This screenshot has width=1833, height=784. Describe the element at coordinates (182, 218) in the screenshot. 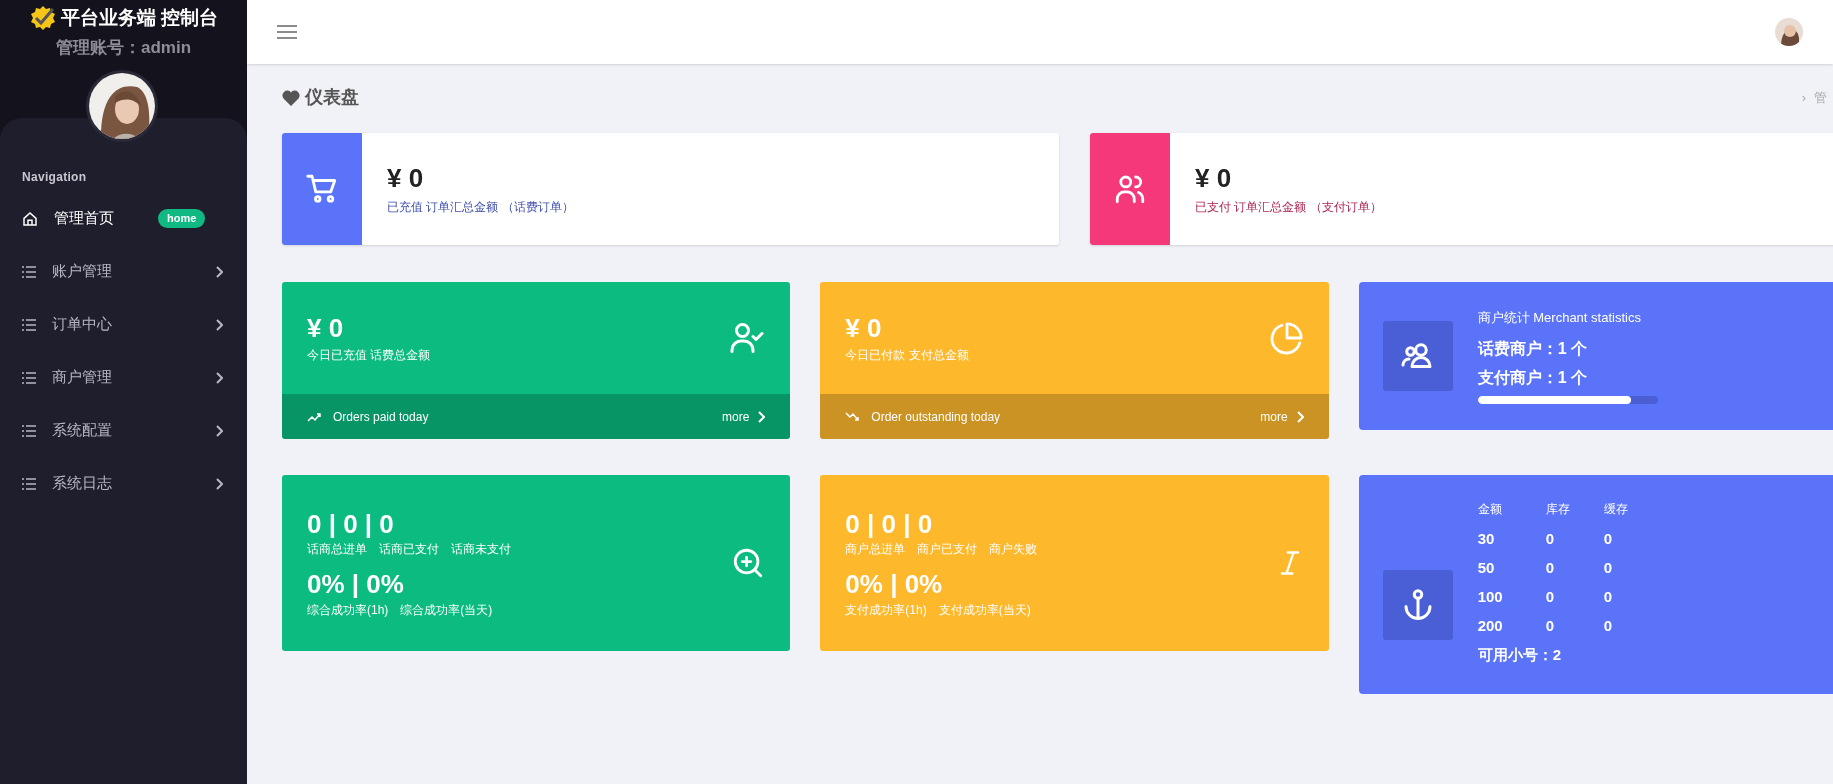

I see `home-badge: home` at that location.